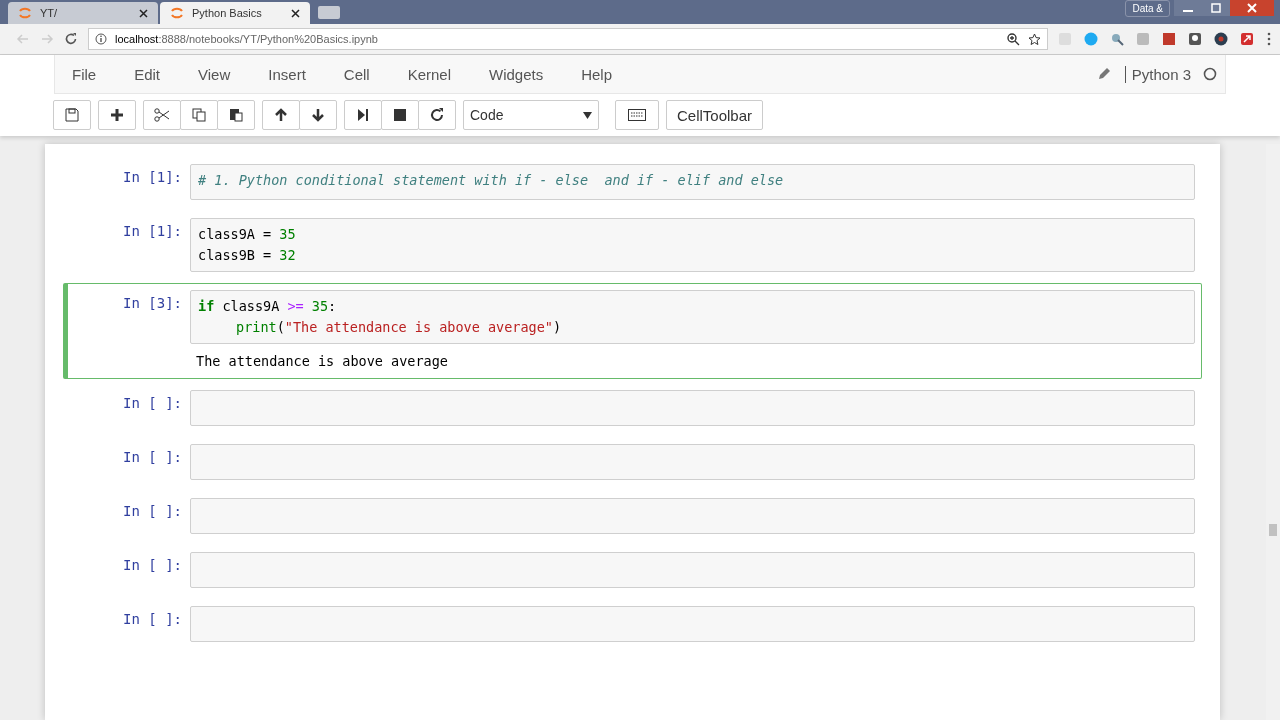 The image size is (1280, 720). I want to click on save-button, so click(72, 115).